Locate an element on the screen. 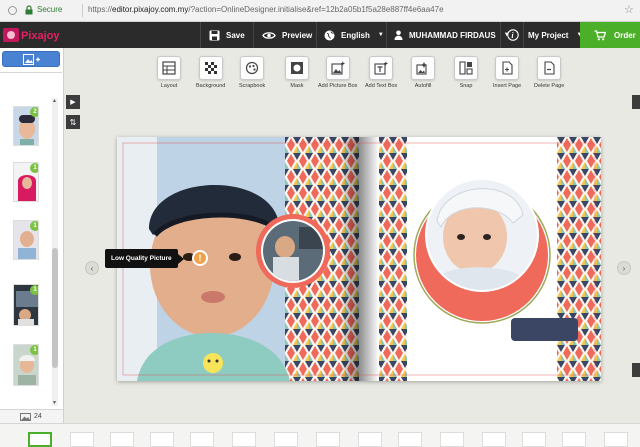 The image size is (640, 447). tool-label: Autofill is located at coordinates (423, 86).